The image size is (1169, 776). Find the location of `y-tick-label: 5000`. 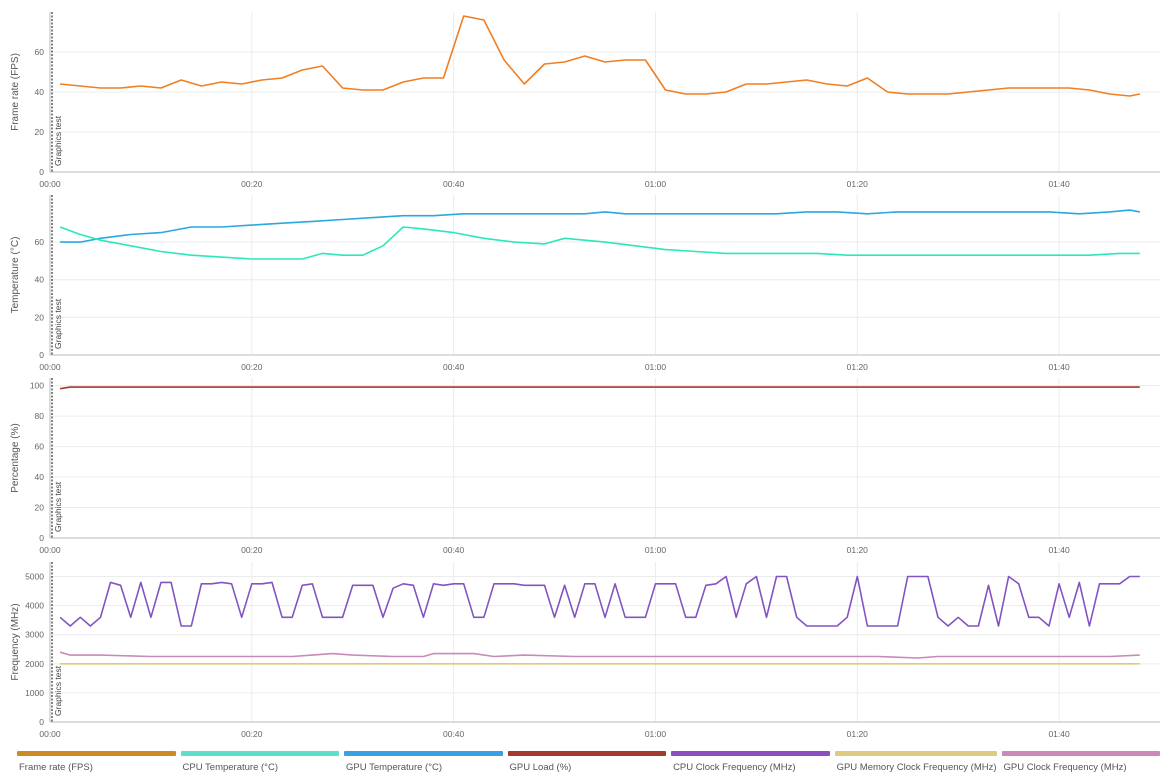

y-tick-label: 5000 is located at coordinates (34, 577).